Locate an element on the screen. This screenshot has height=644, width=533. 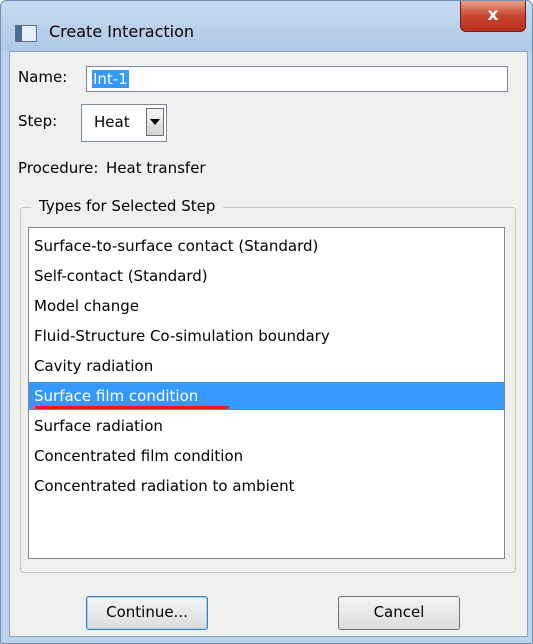
list-item-label: Concentrated film condition is located at coordinates (139, 456).